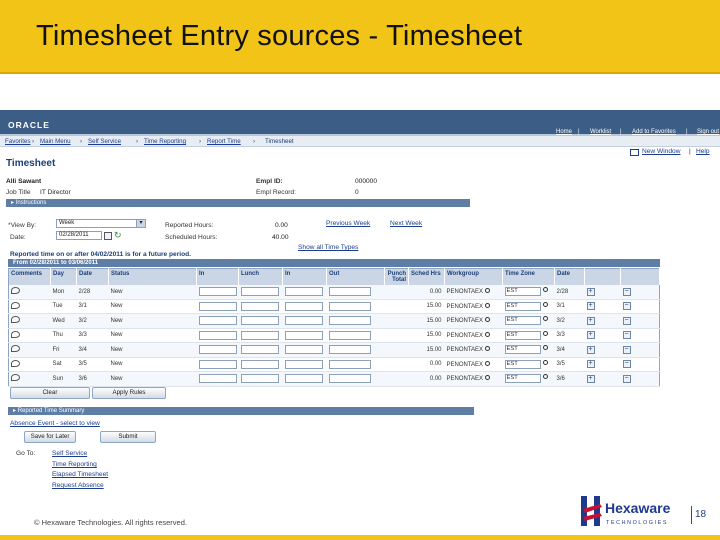 This screenshot has width=720, height=540. What do you see at coordinates (17, 141) in the screenshot?
I see `breadcrumb-favorites: Favorites` at bounding box center [17, 141].